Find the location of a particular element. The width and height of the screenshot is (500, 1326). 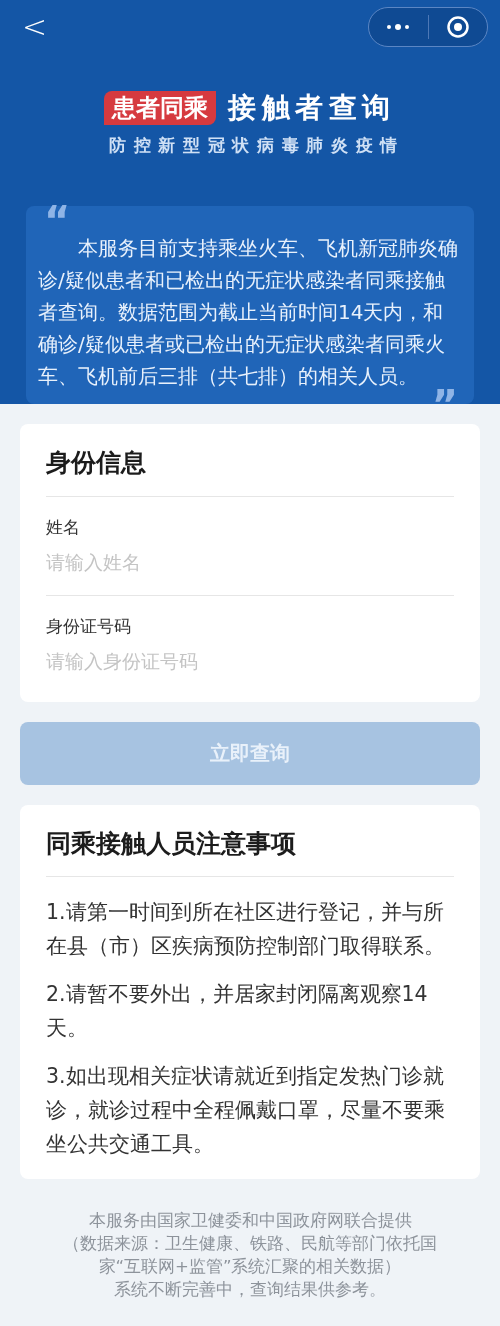

title-badge: 患者同乘 is located at coordinates (160, 107).